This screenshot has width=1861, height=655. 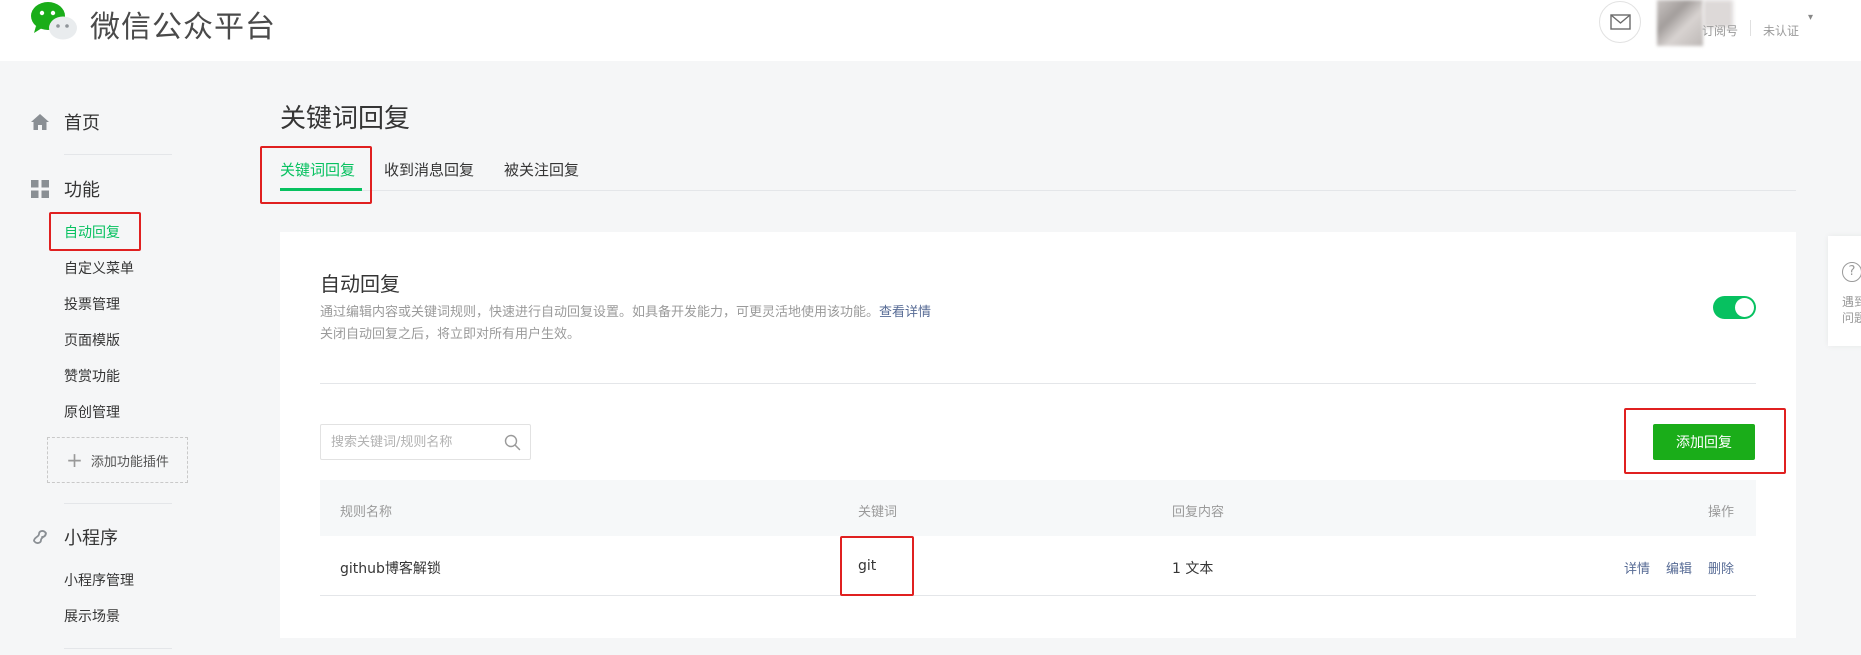 I want to click on column-header-reply-content: 回复内容, so click(x=1198, y=512).